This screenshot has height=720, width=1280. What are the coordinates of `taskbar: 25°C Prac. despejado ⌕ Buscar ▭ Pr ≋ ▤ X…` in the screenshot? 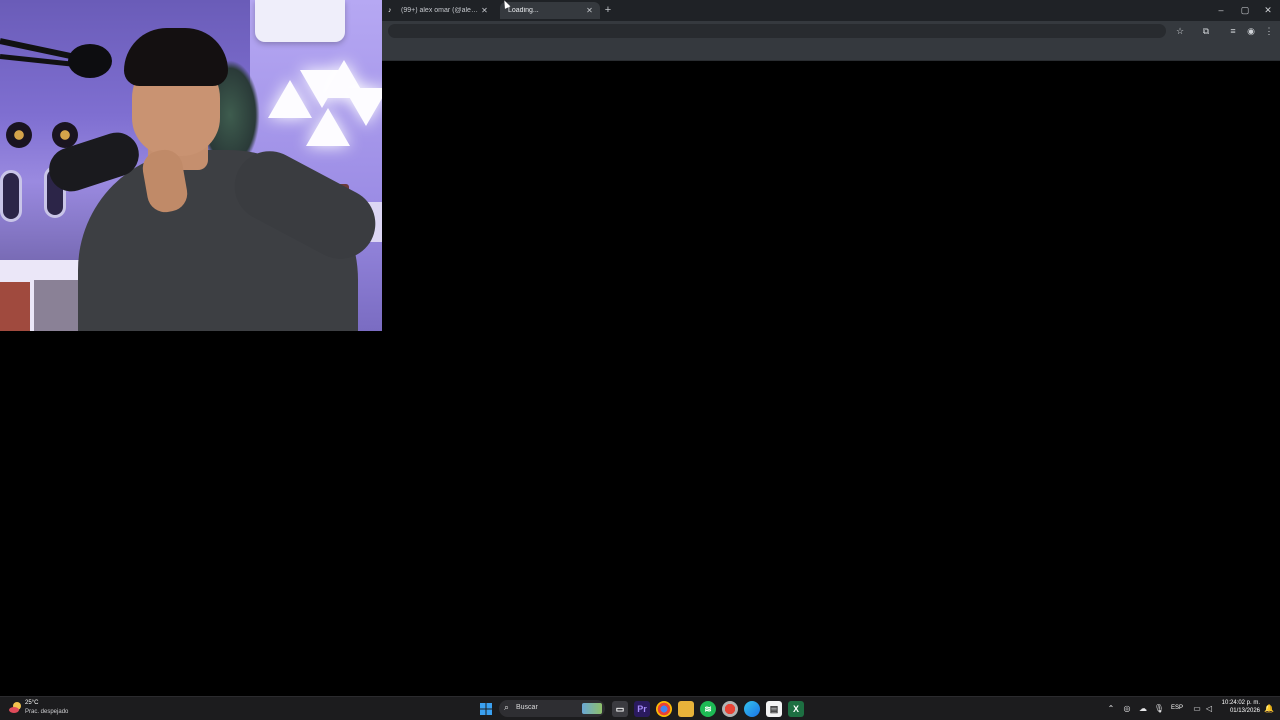 It's located at (640, 708).